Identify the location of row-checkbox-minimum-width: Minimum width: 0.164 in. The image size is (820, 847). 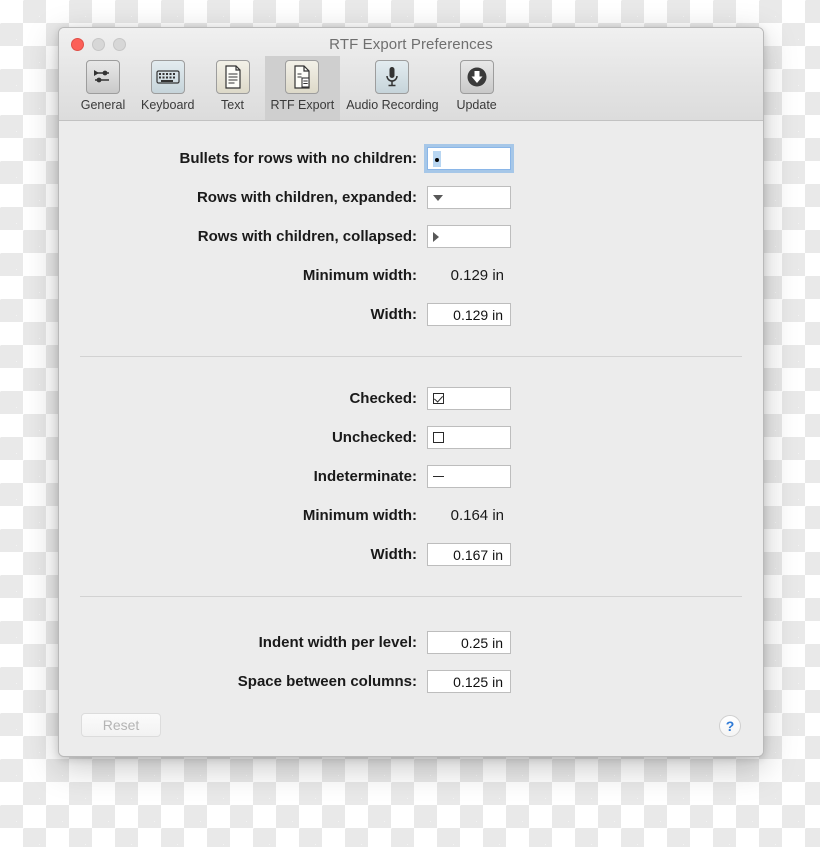
(411, 515).